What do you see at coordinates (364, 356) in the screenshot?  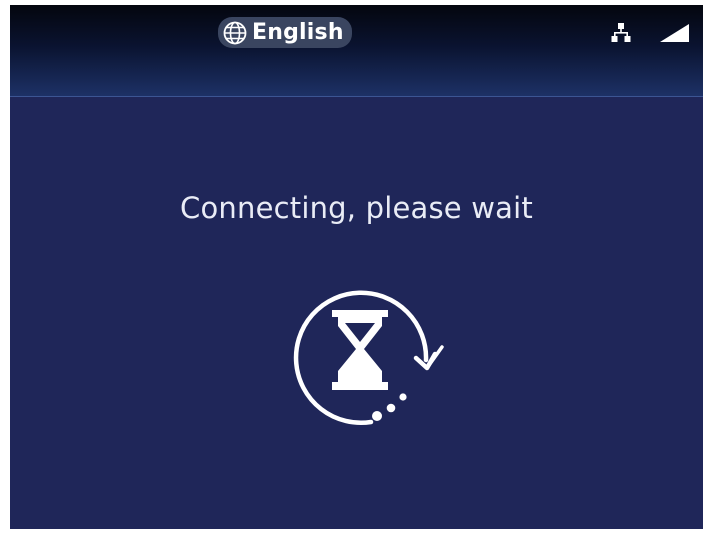 I see `hourglass-icon` at bounding box center [364, 356].